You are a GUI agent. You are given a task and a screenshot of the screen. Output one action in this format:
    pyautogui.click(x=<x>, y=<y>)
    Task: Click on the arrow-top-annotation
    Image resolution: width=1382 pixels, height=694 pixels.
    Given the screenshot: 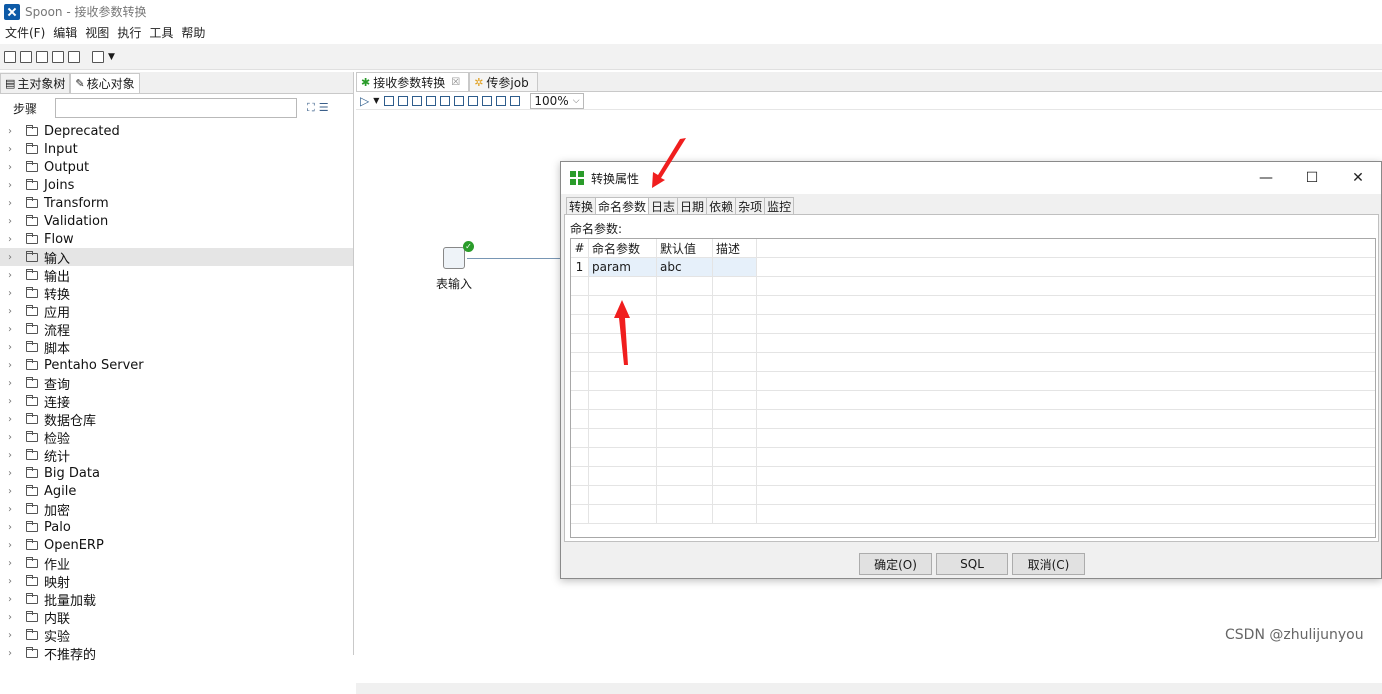 What is the action you would take?
    pyautogui.click(x=669, y=163)
    